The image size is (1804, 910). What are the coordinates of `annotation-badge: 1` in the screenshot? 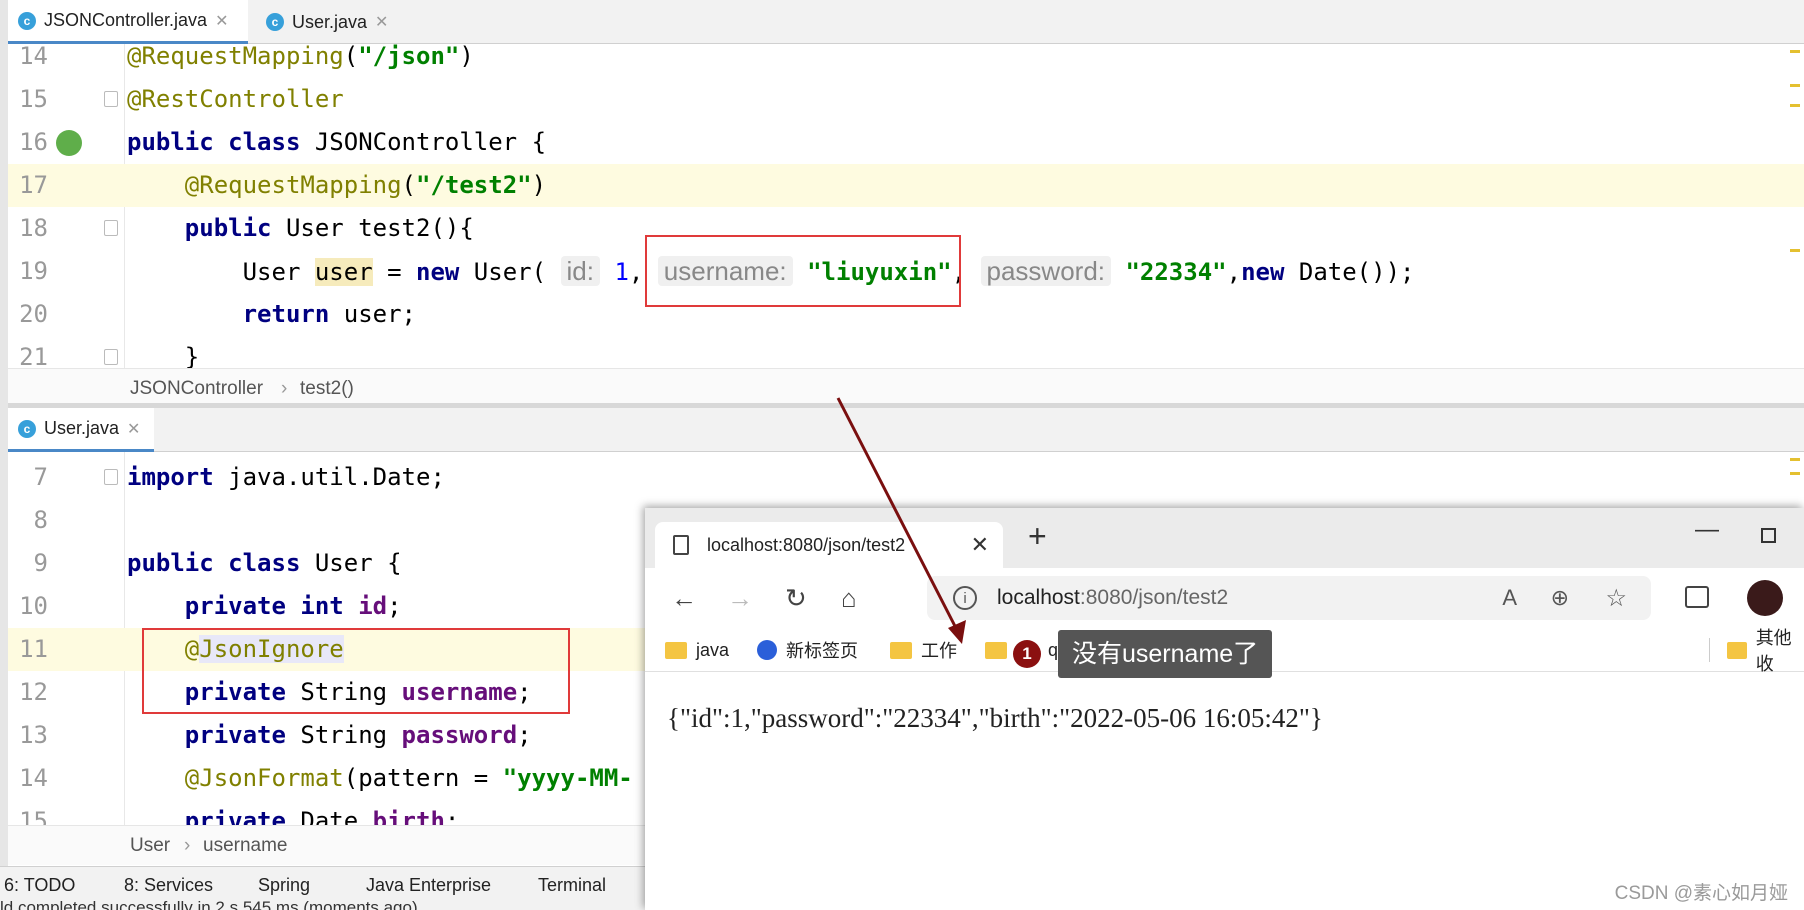 It's located at (1027, 654).